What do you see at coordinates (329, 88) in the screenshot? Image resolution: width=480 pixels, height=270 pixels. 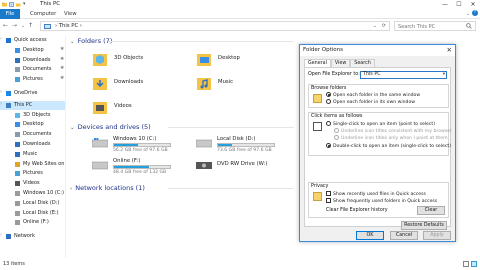 I see `browse-folders-header: Browse folders` at bounding box center [329, 88].